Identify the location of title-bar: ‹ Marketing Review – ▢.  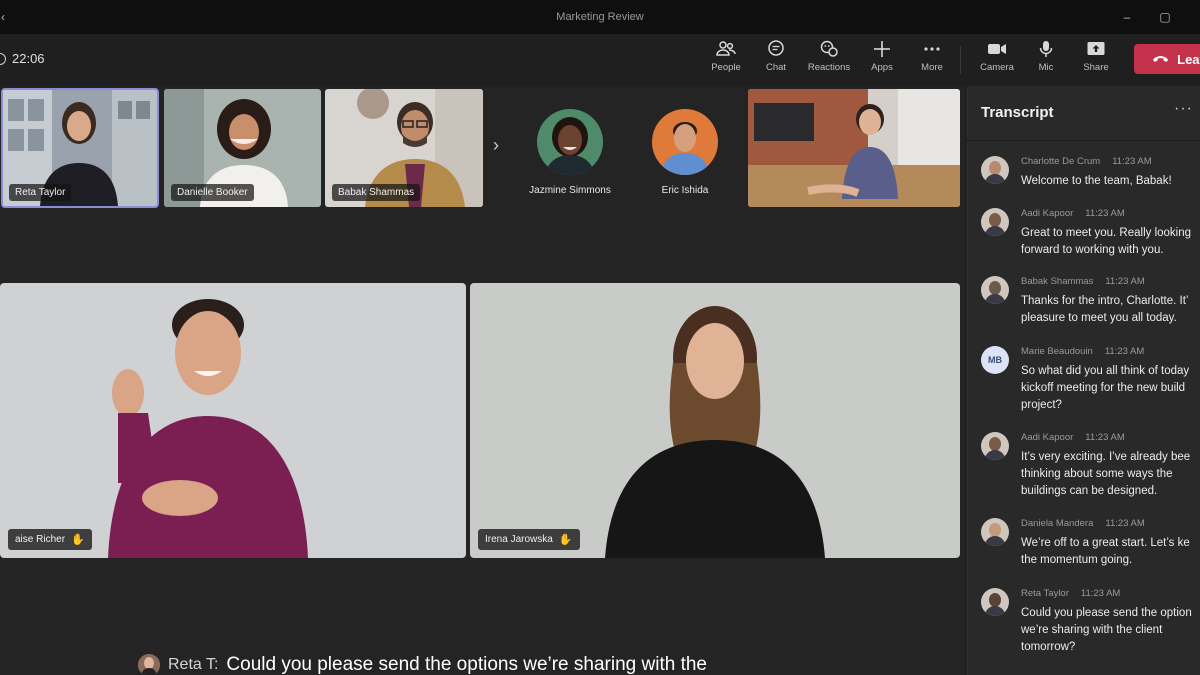
(600, 17).